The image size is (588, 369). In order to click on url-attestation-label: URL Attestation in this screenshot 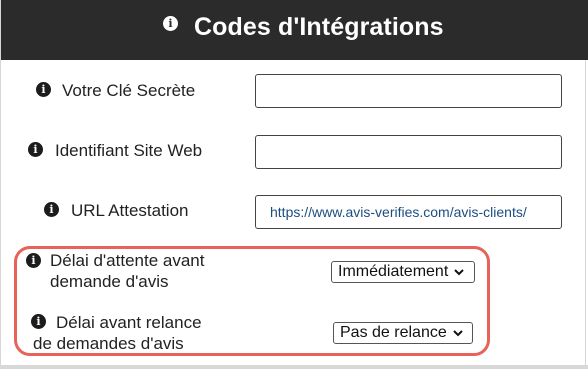, I will do `click(130, 210)`.